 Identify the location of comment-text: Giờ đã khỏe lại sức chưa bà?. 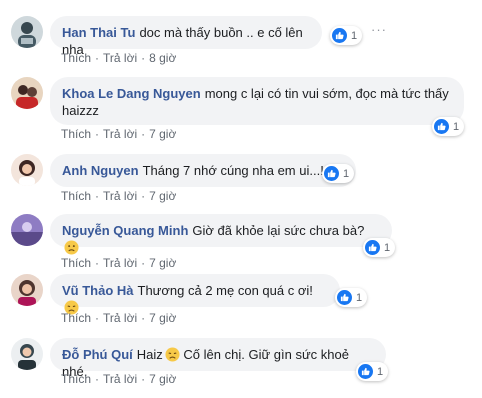
(278, 230).